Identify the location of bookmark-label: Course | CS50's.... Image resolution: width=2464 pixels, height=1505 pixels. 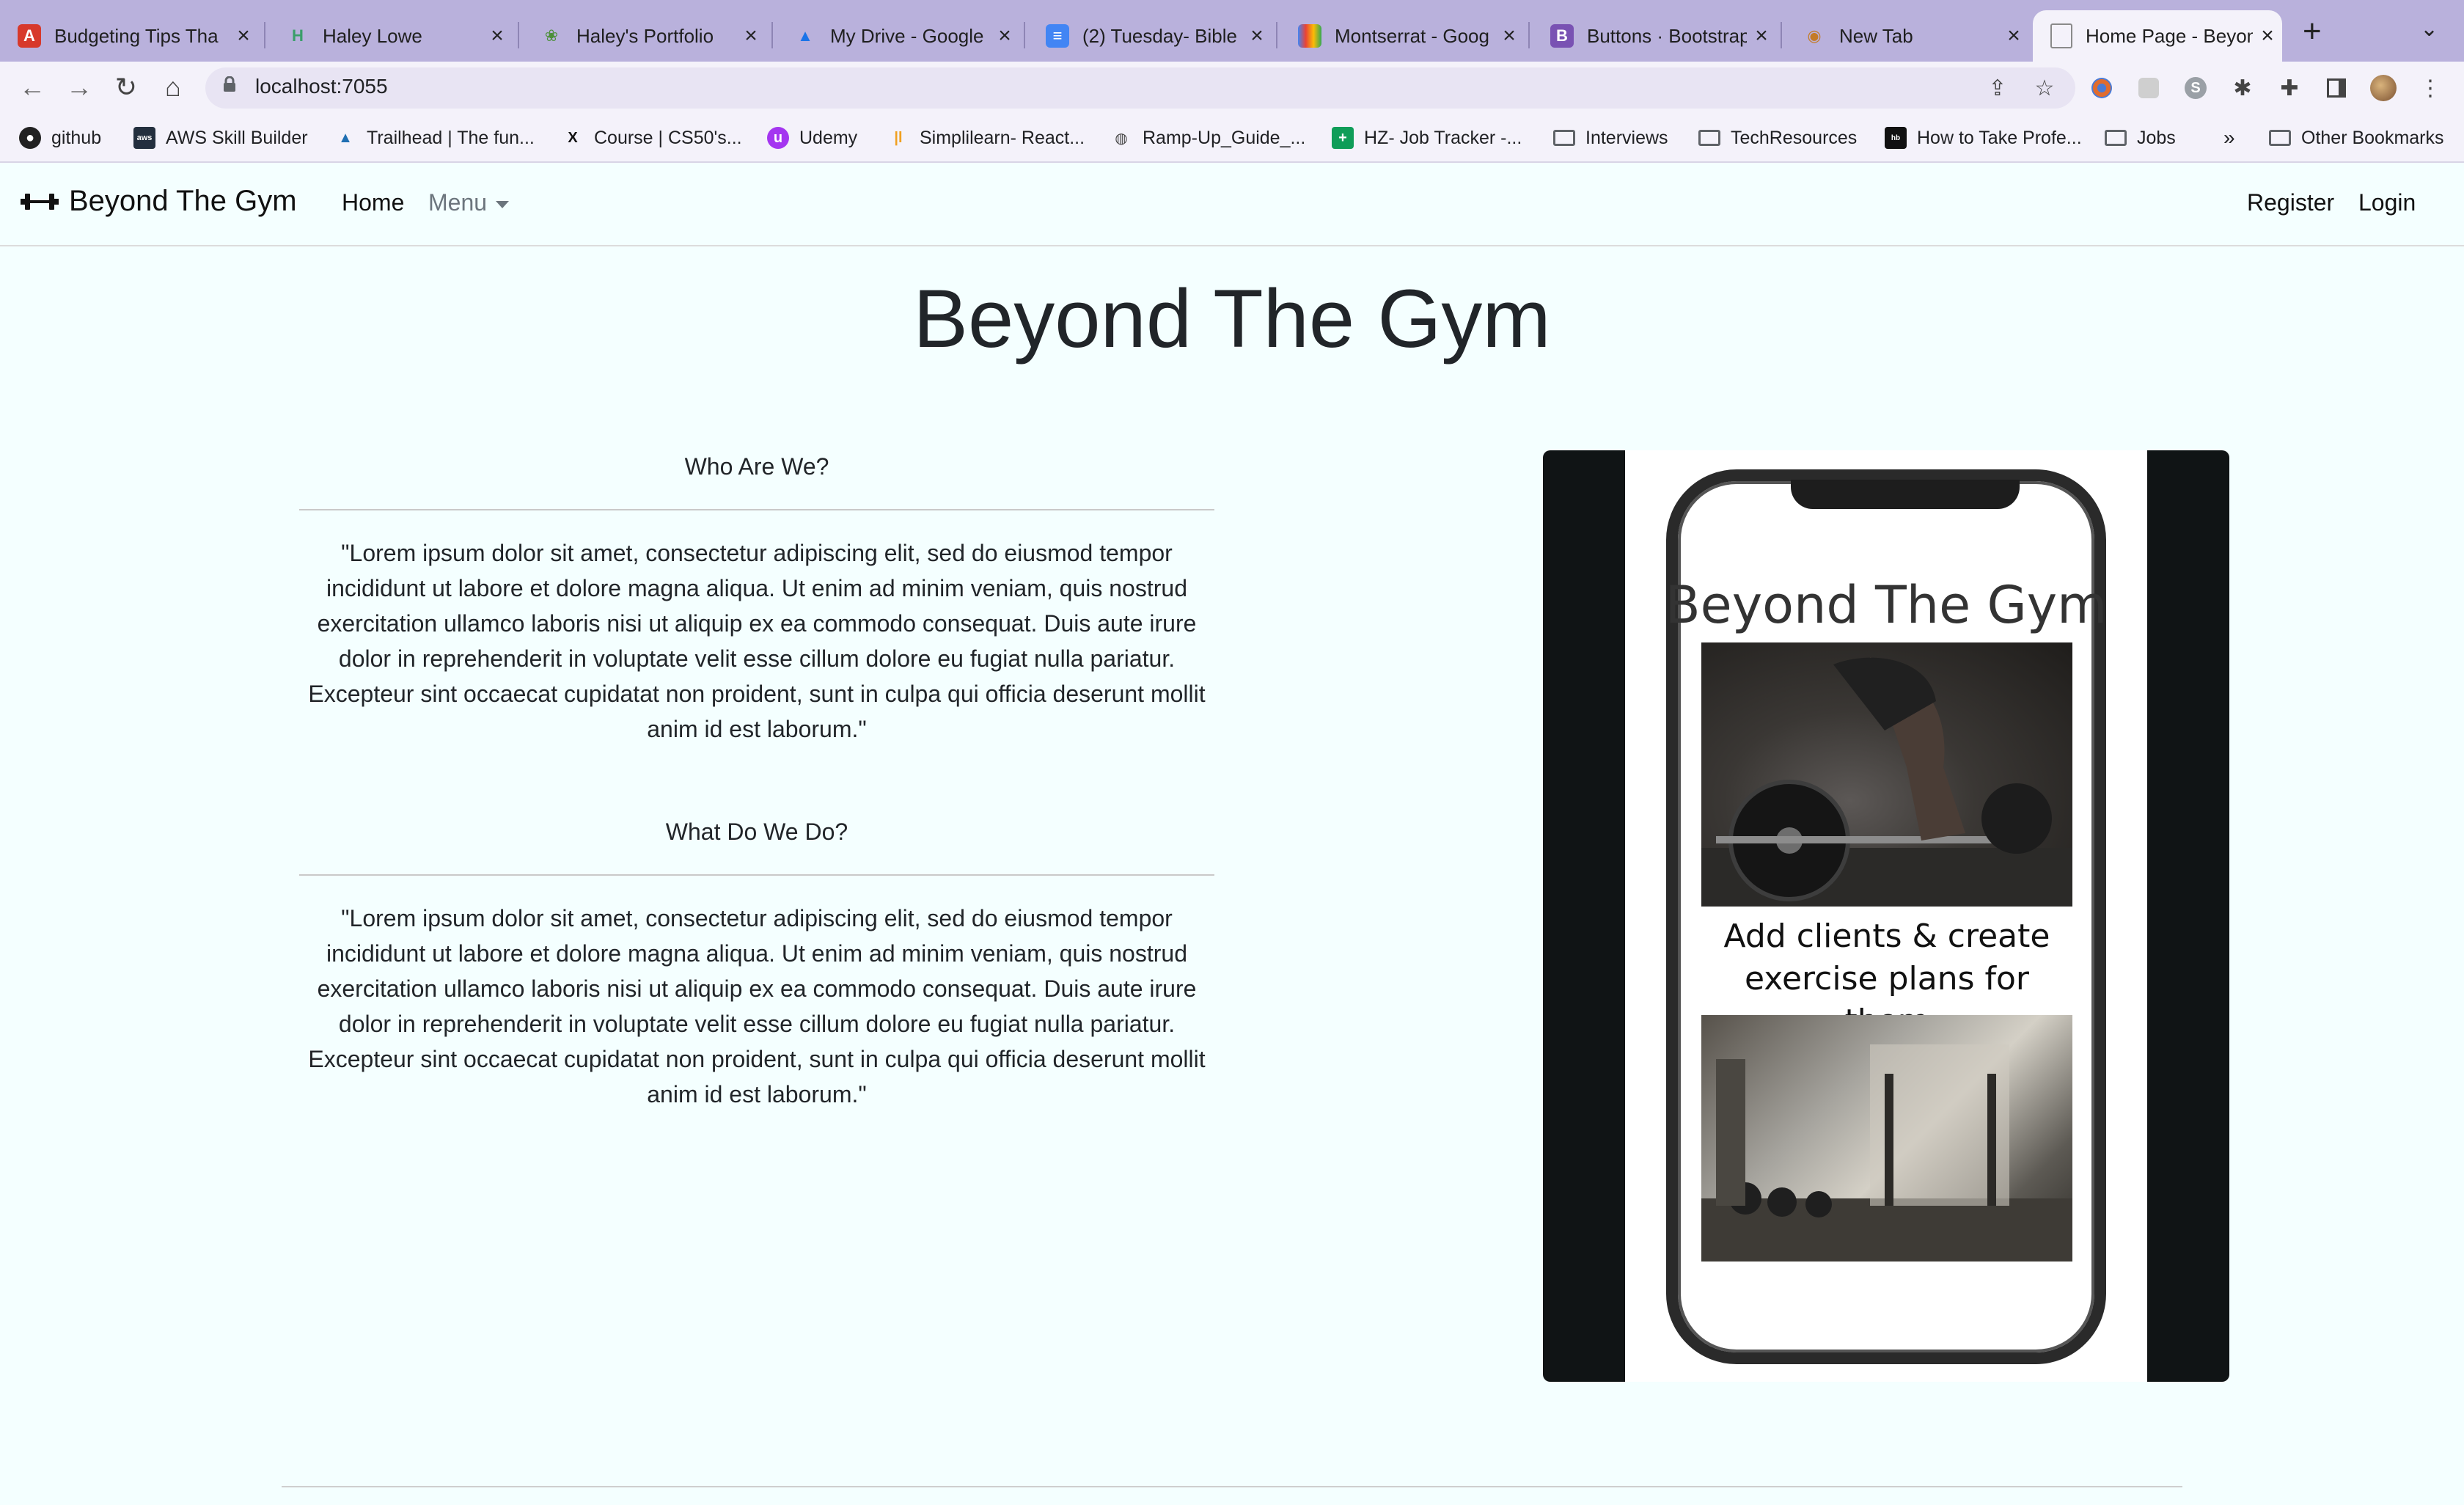
(668, 137).